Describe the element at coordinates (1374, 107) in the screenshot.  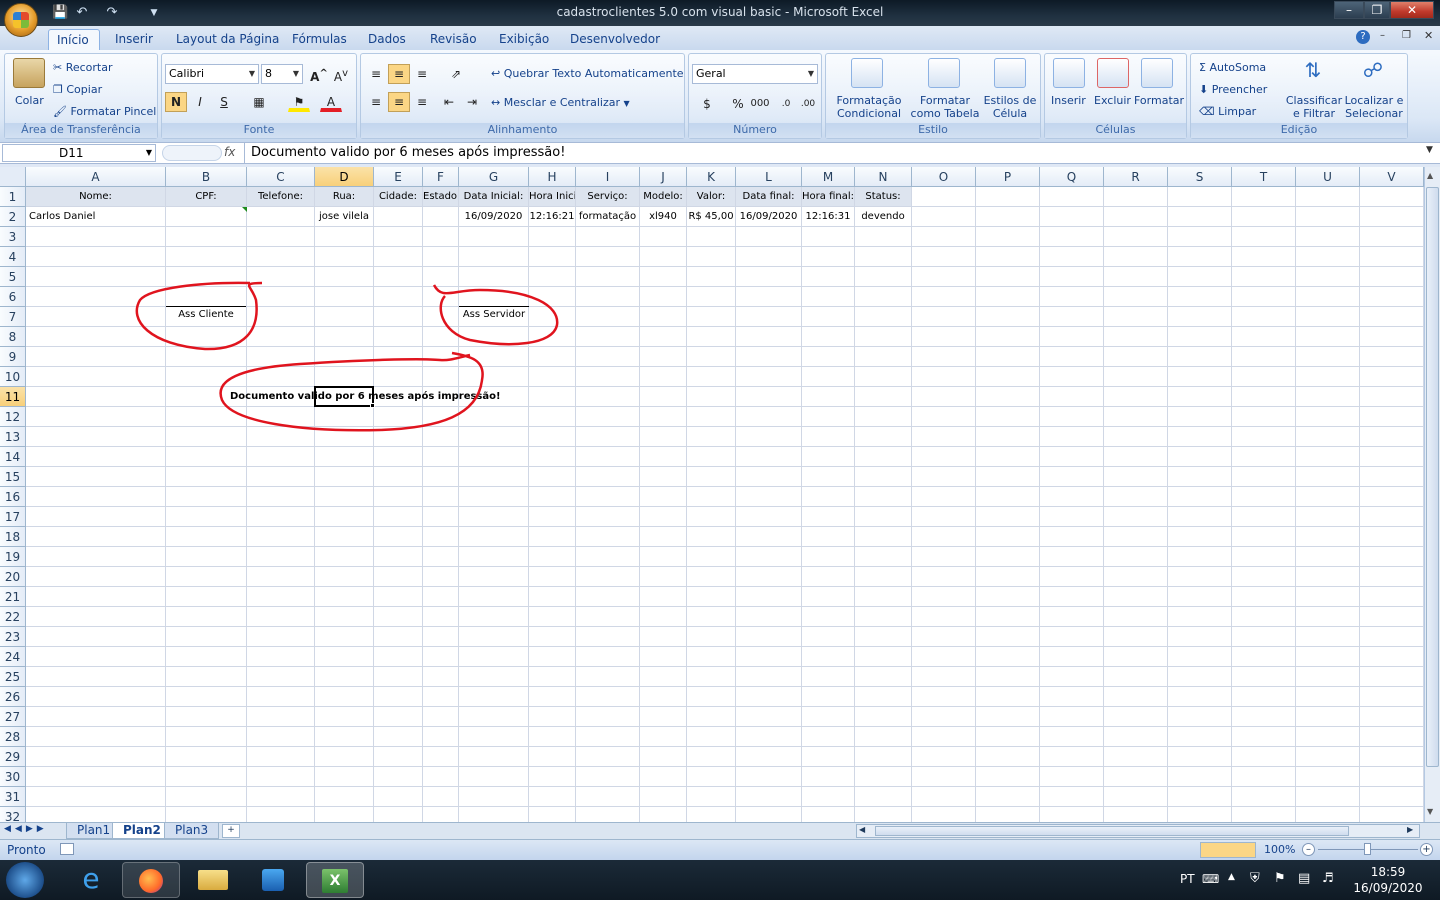
I see `find-select-button: Localizar e Selecionar` at that location.